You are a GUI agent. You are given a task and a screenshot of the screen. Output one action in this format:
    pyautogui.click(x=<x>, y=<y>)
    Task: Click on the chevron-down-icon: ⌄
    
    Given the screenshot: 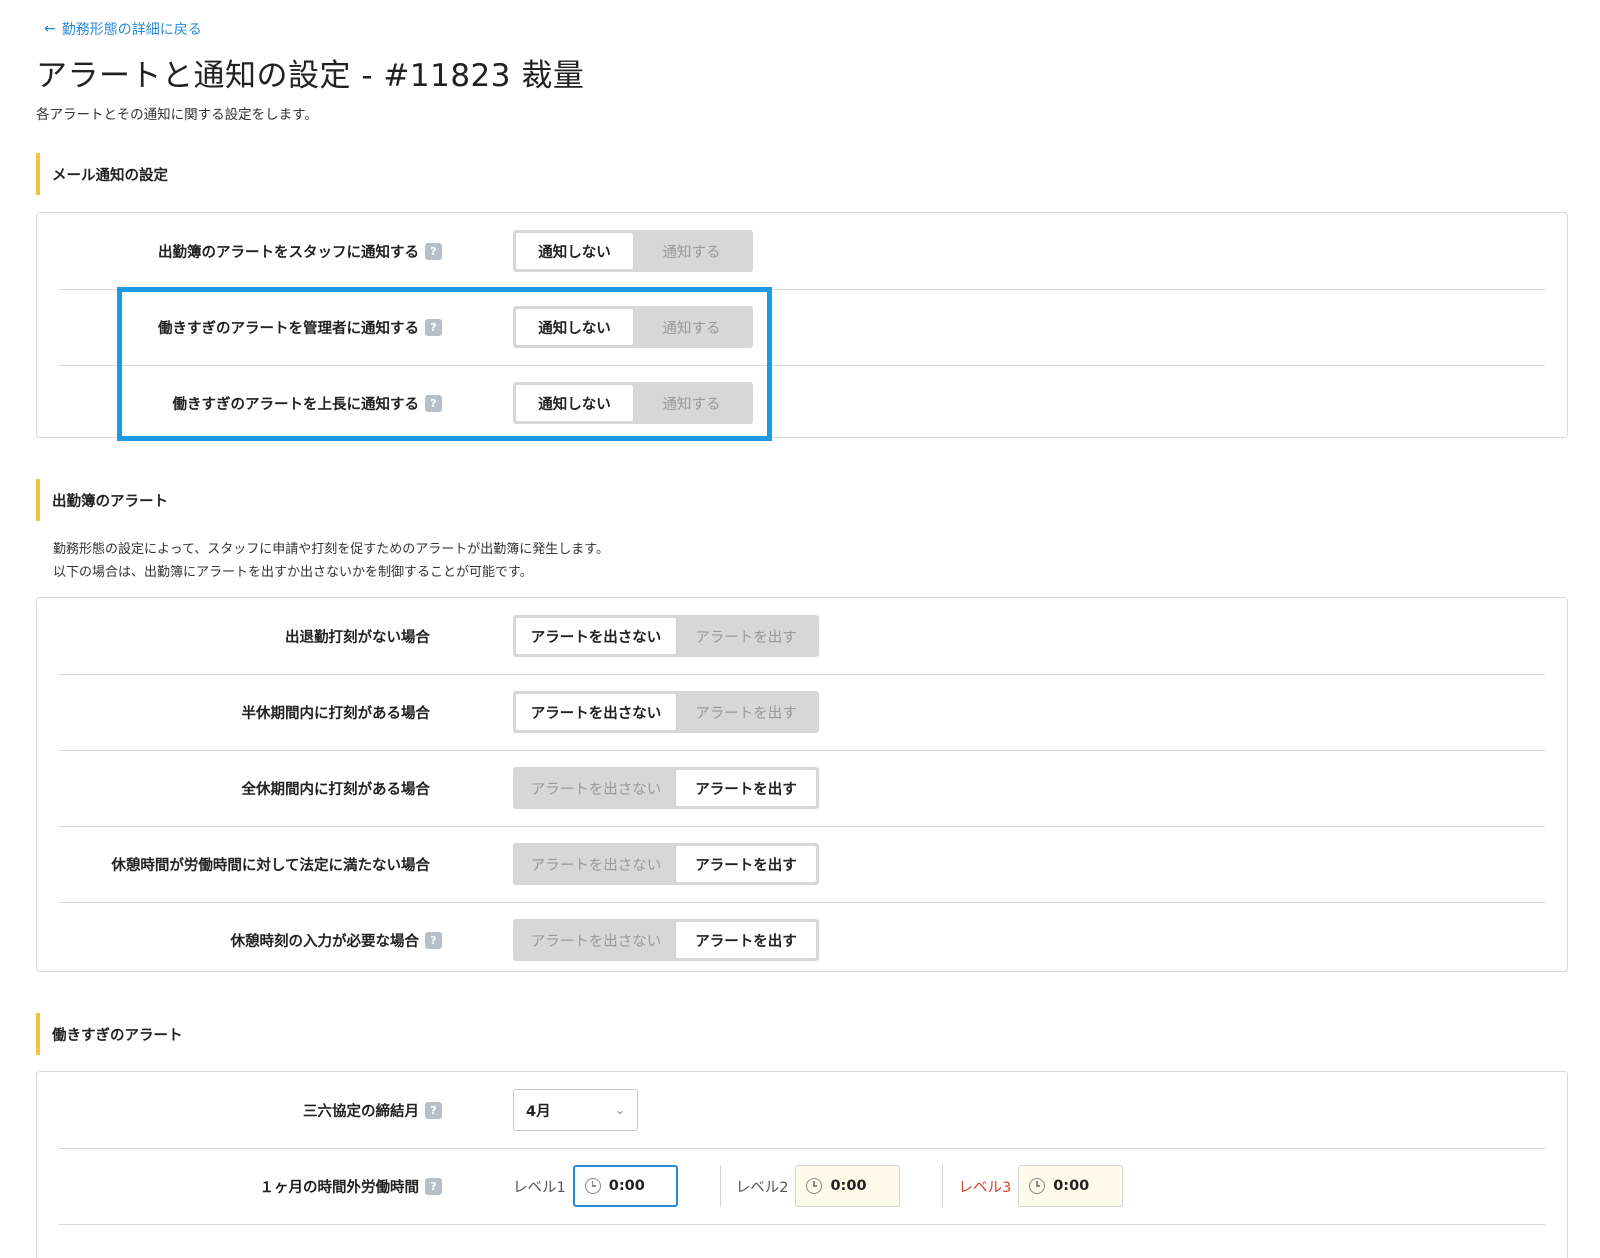 What is the action you would take?
    pyautogui.click(x=619, y=1110)
    